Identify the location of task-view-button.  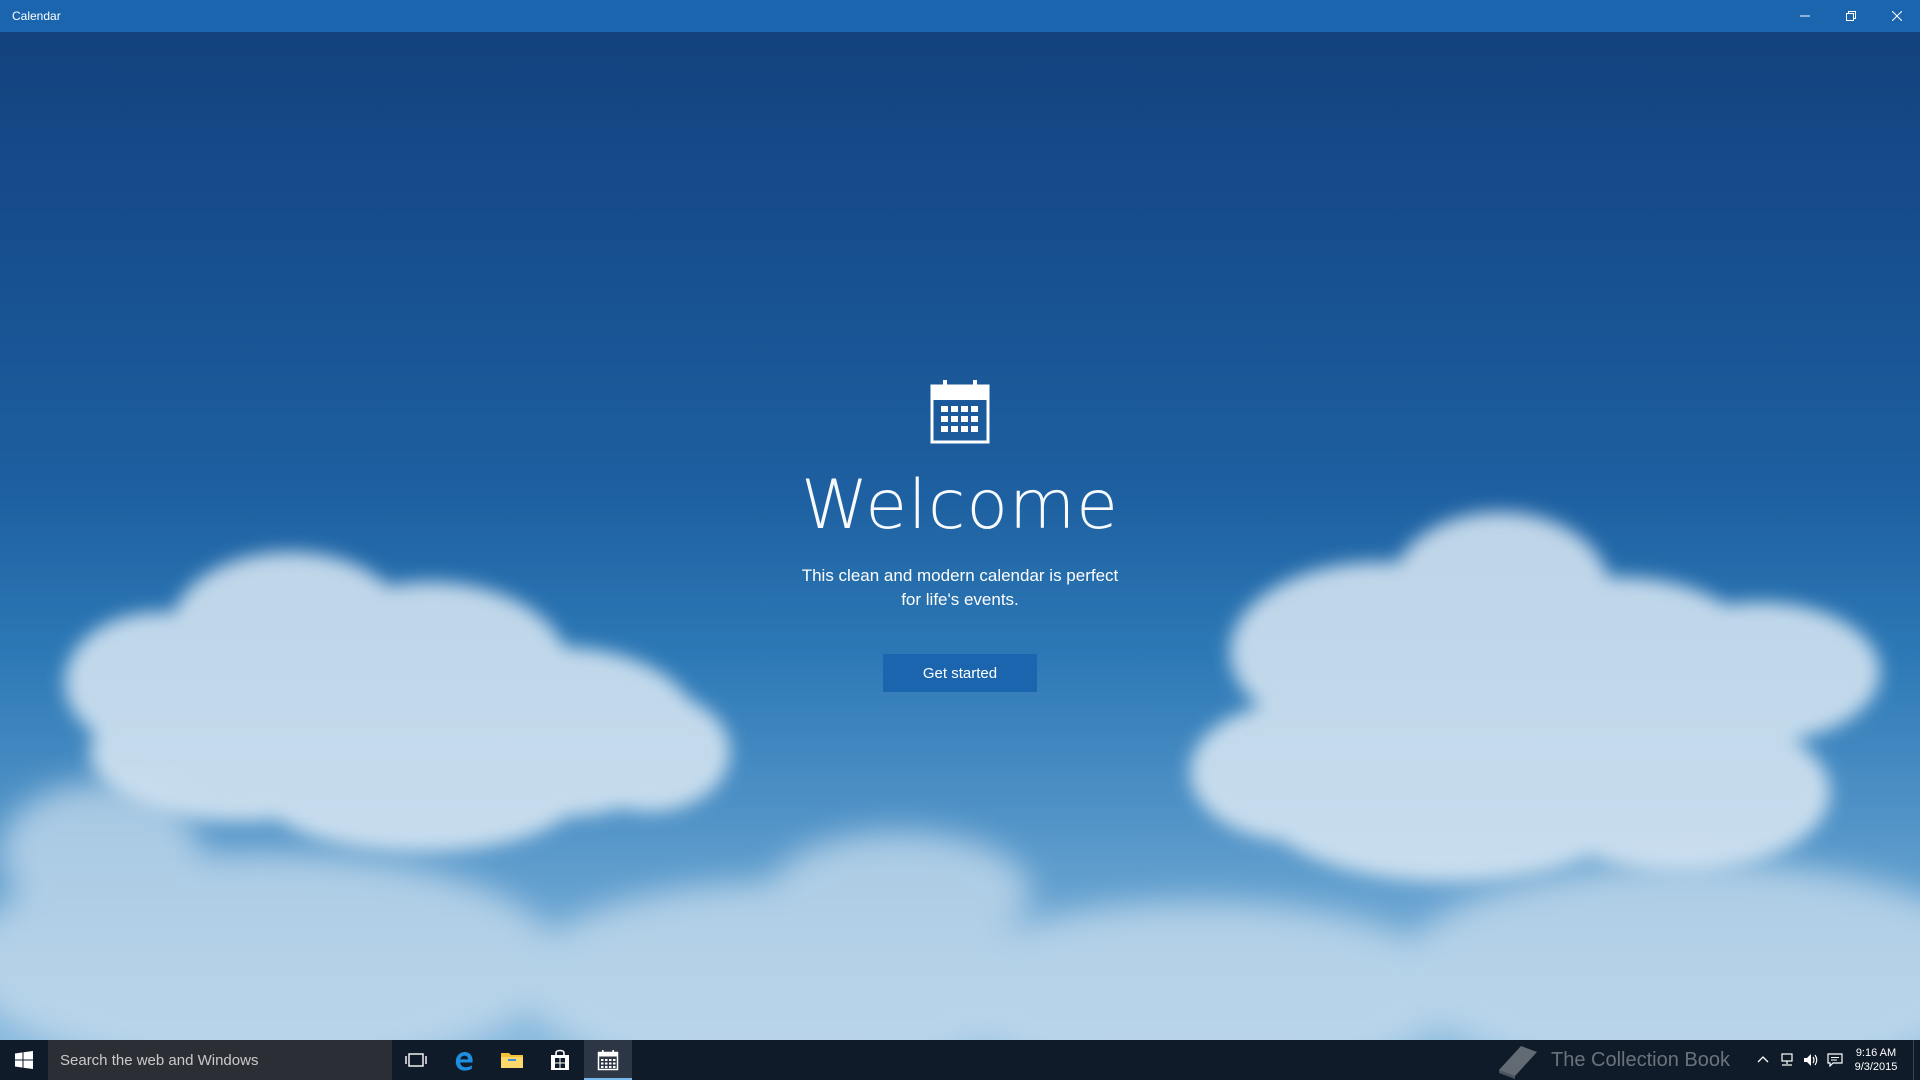
(416, 1060).